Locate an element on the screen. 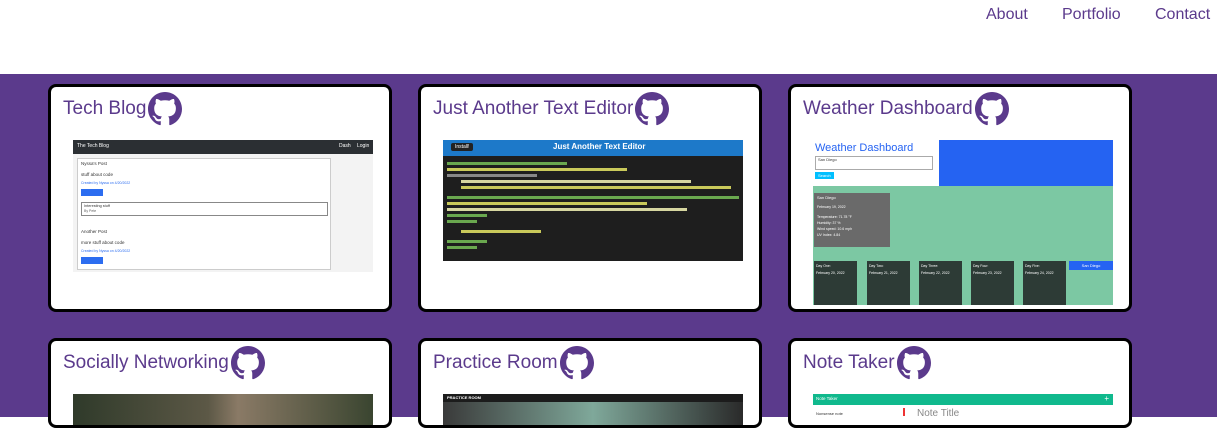 The image size is (1217, 428). post1-title: Nyssa's Post is located at coordinates (94, 163).